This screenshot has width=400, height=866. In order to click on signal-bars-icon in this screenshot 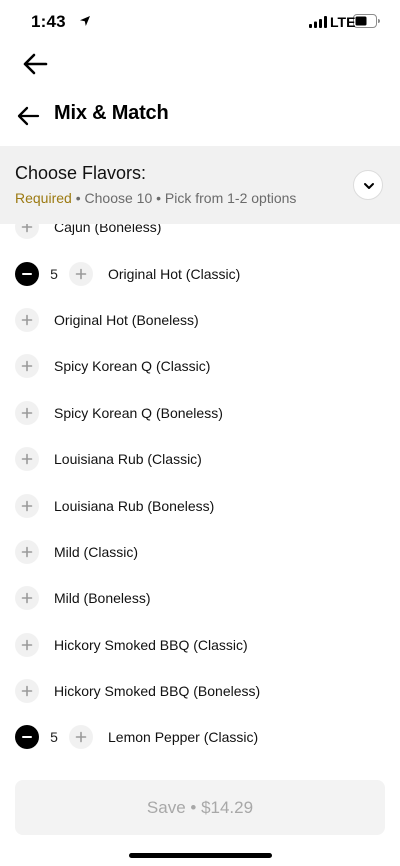, I will do `click(318, 22)`.